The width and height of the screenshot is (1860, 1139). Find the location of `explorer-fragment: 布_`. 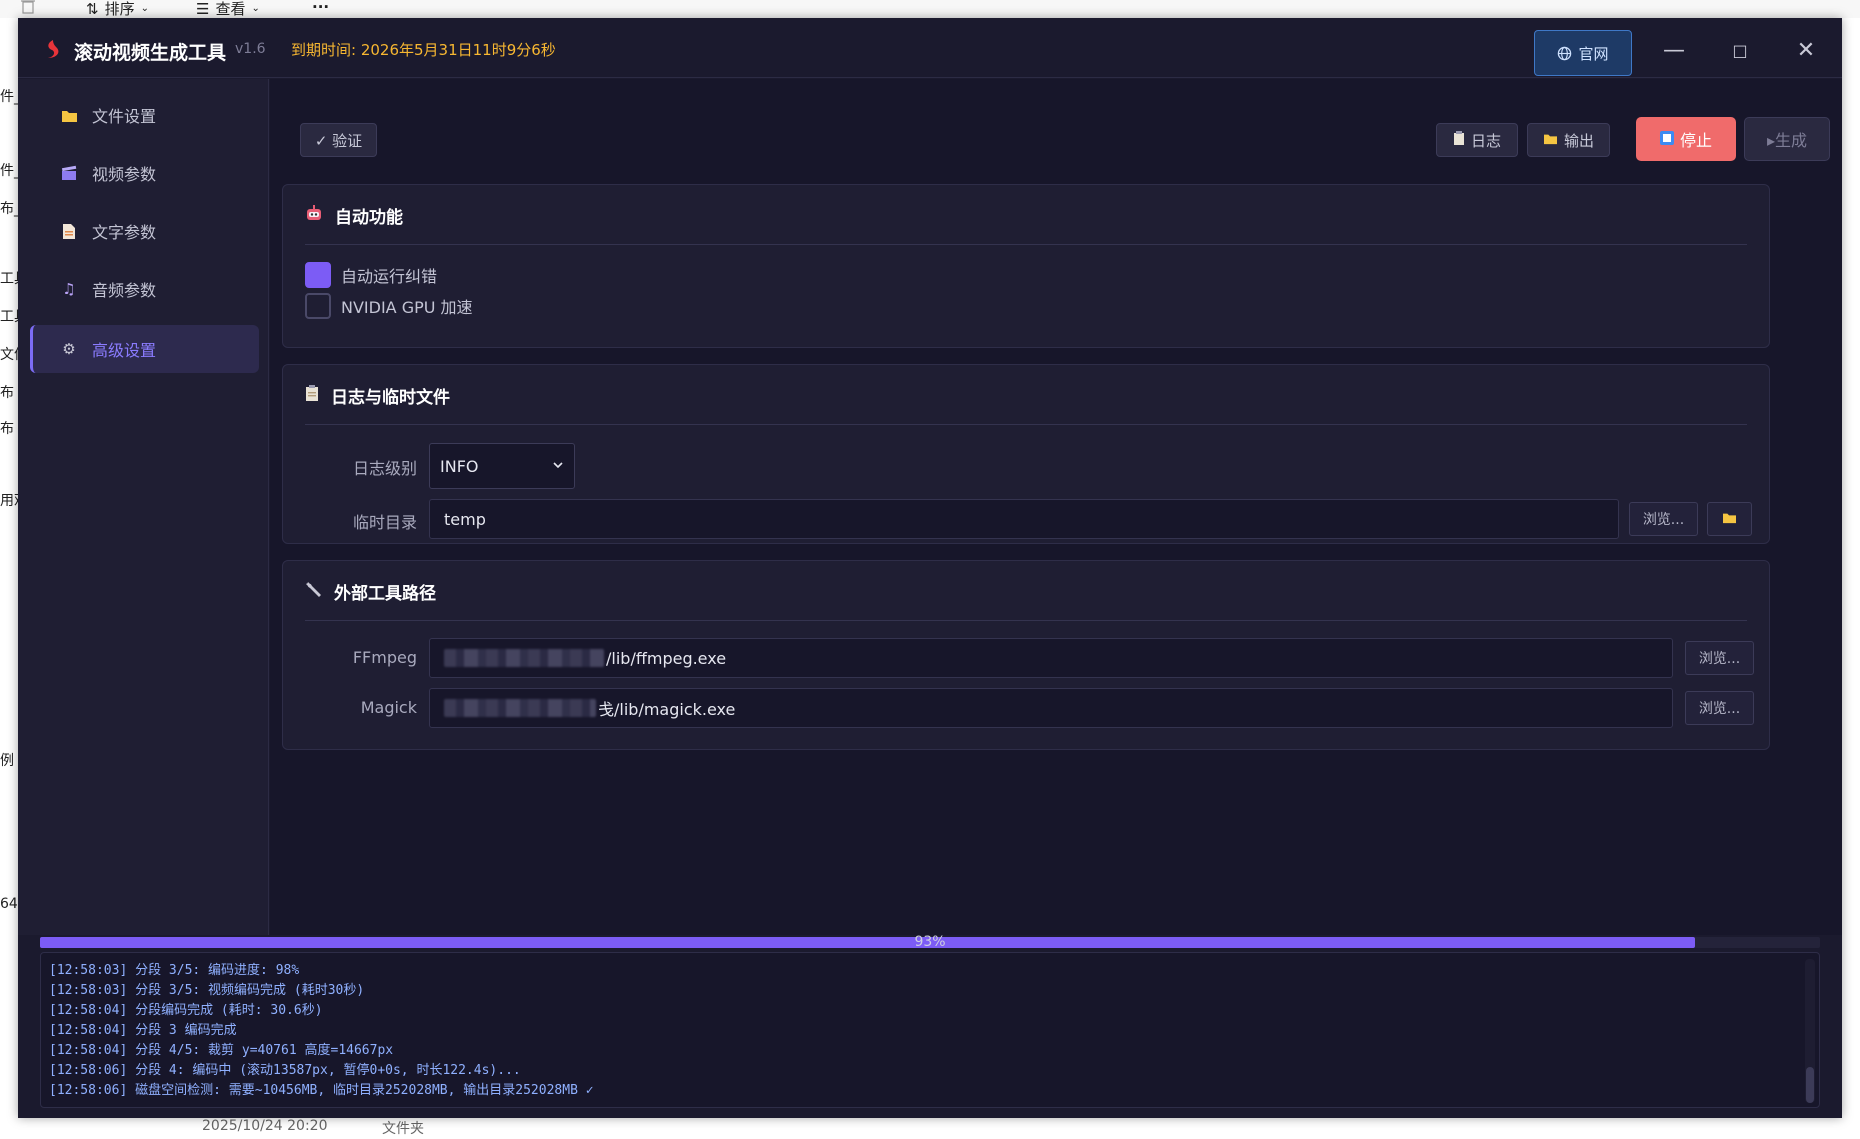

explorer-fragment: 布_ is located at coordinates (9, 208).